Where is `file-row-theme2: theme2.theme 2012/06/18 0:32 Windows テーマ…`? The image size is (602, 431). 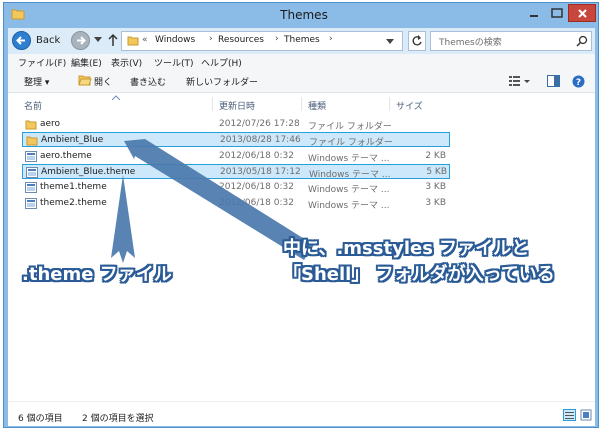 file-row-theme2: theme2.theme 2012/06/18 0:32 Windows テーマ… is located at coordinates (236, 203).